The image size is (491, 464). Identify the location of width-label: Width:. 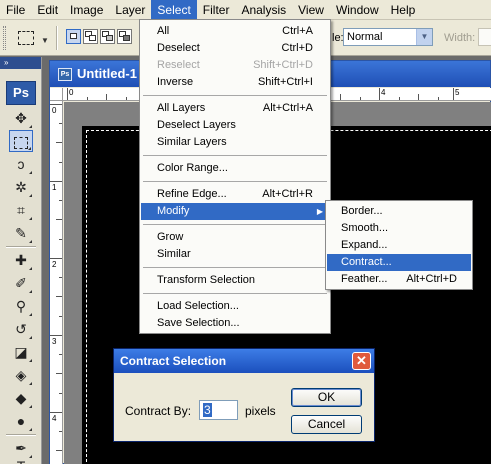
(460, 38).